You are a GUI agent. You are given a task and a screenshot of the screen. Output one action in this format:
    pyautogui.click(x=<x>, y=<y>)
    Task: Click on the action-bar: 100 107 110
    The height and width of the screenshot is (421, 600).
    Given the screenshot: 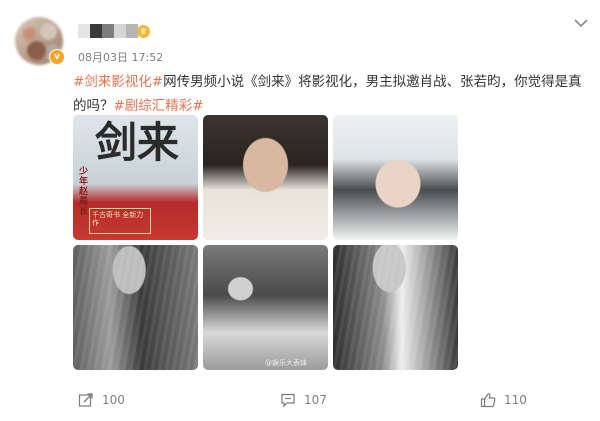 What is the action you would take?
    pyautogui.click(x=300, y=402)
    